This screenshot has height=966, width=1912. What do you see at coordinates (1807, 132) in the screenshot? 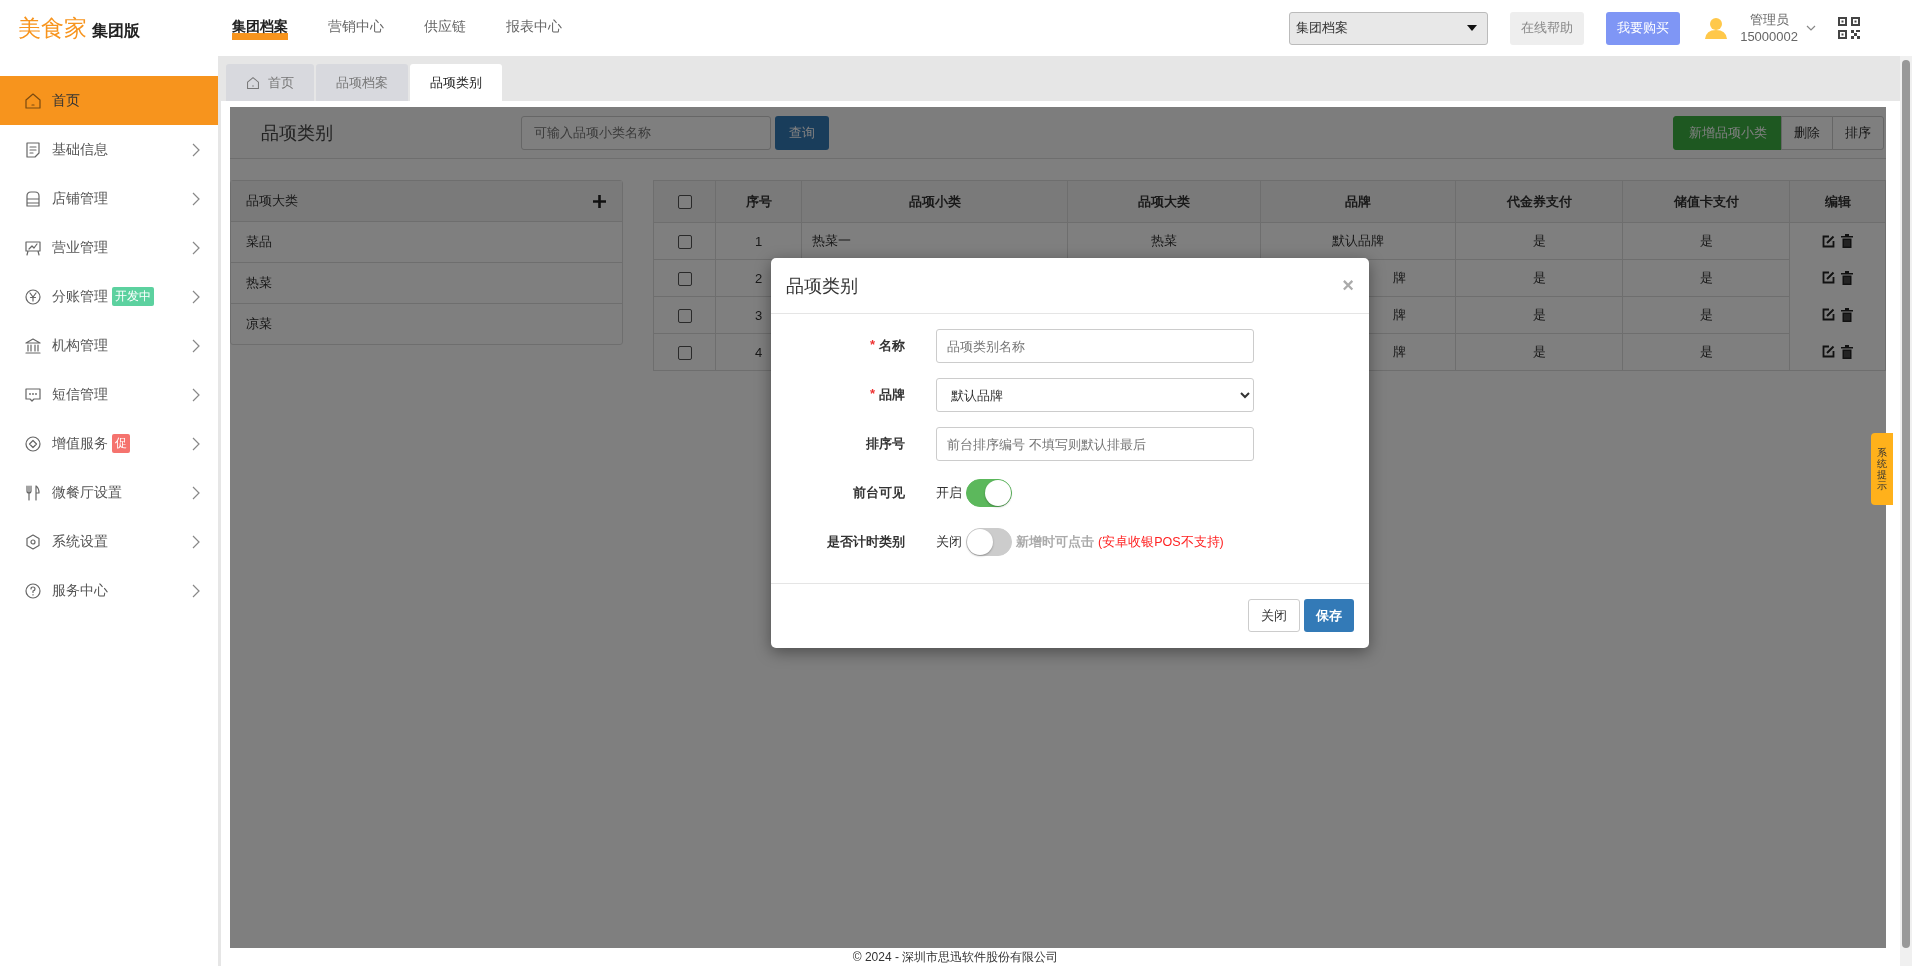
I see `action-button: 删除` at bounding box center [1807, 132].